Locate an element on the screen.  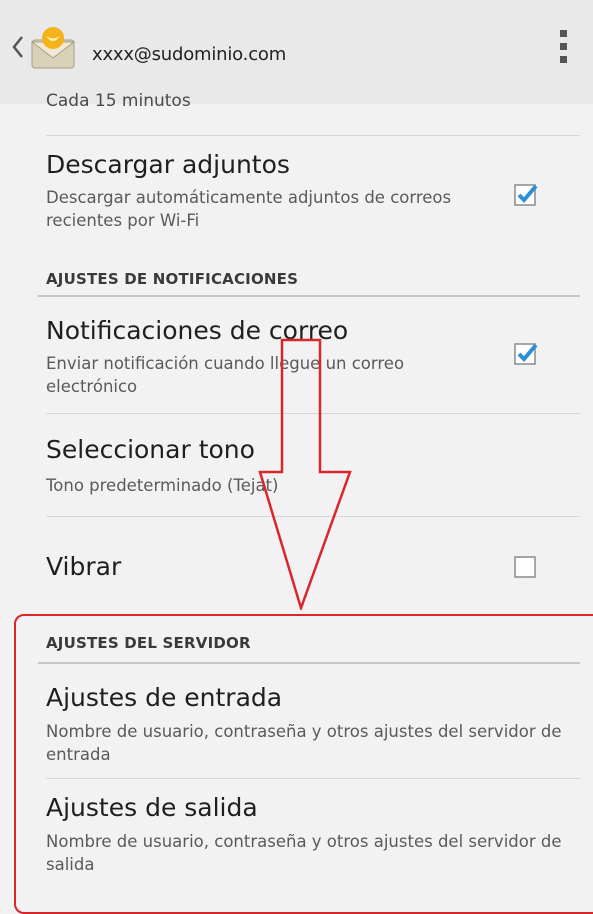
vibrate-title: Vibrar is located at coordinates (84, 566).